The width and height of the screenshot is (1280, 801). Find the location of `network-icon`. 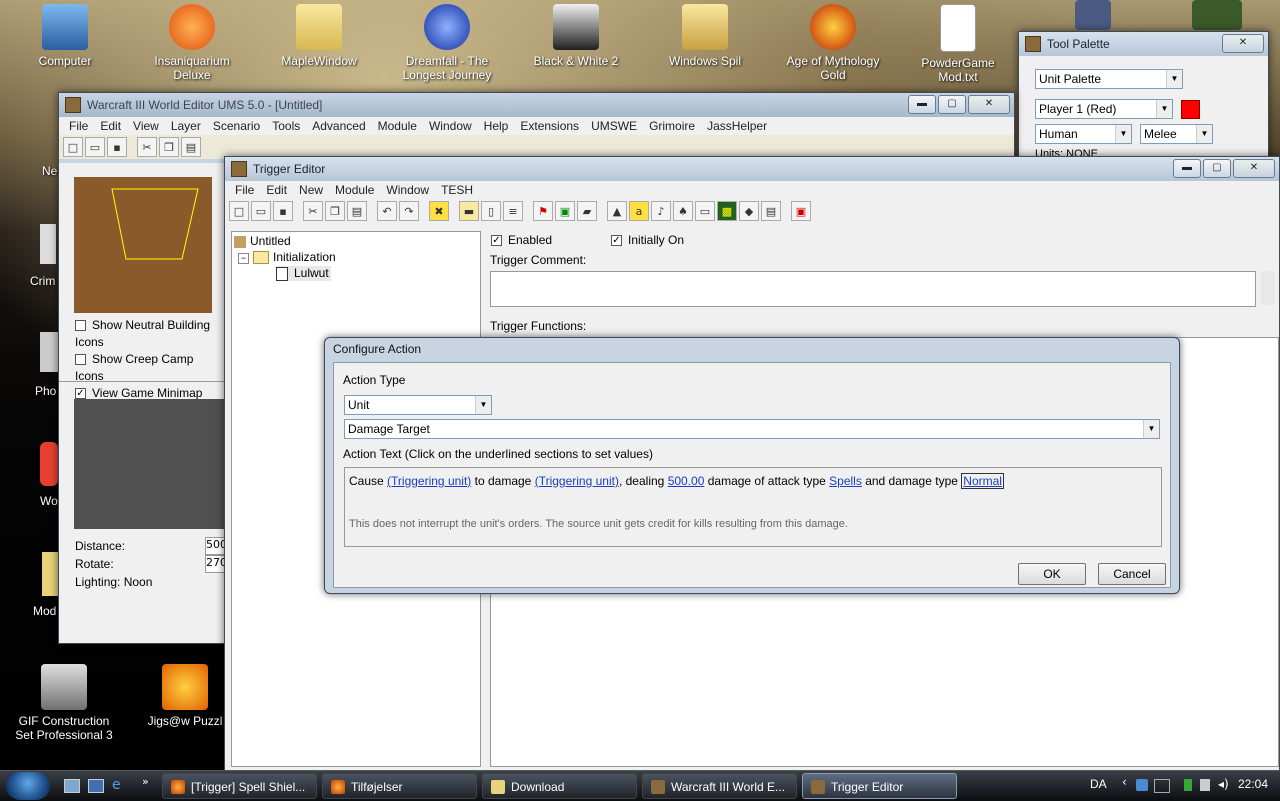

network-icon is located at coordinates (1162, 786).